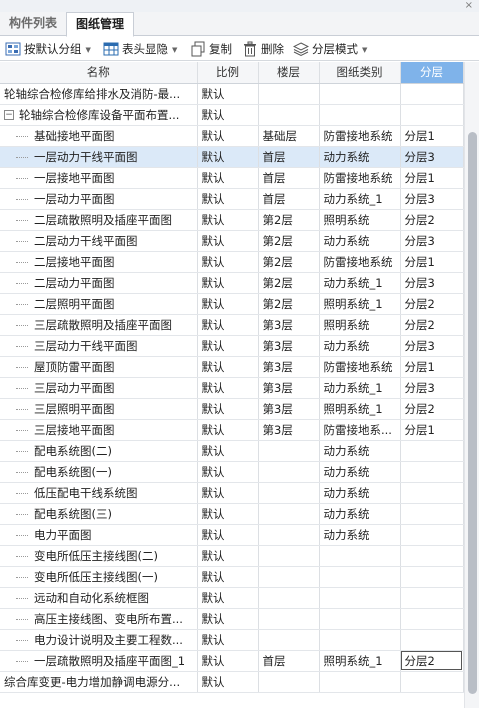 Image resolution: width=479 pixels, height=708 pixels. I want to click on table-row: 三层动力干线平面图 默认 第3层 动力系统 分层3, so click(232, 346).